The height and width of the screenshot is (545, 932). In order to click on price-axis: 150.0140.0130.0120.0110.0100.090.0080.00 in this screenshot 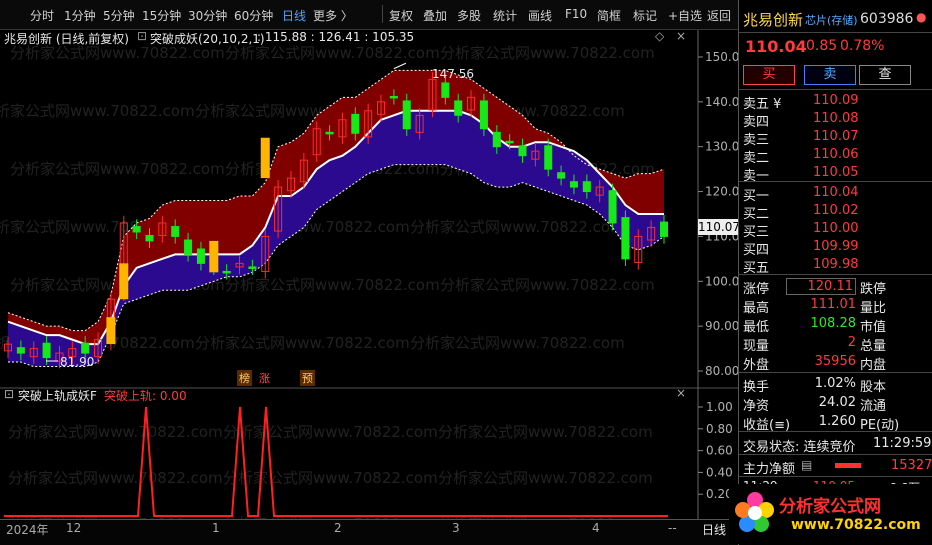, I will do `click(717, 208)`.